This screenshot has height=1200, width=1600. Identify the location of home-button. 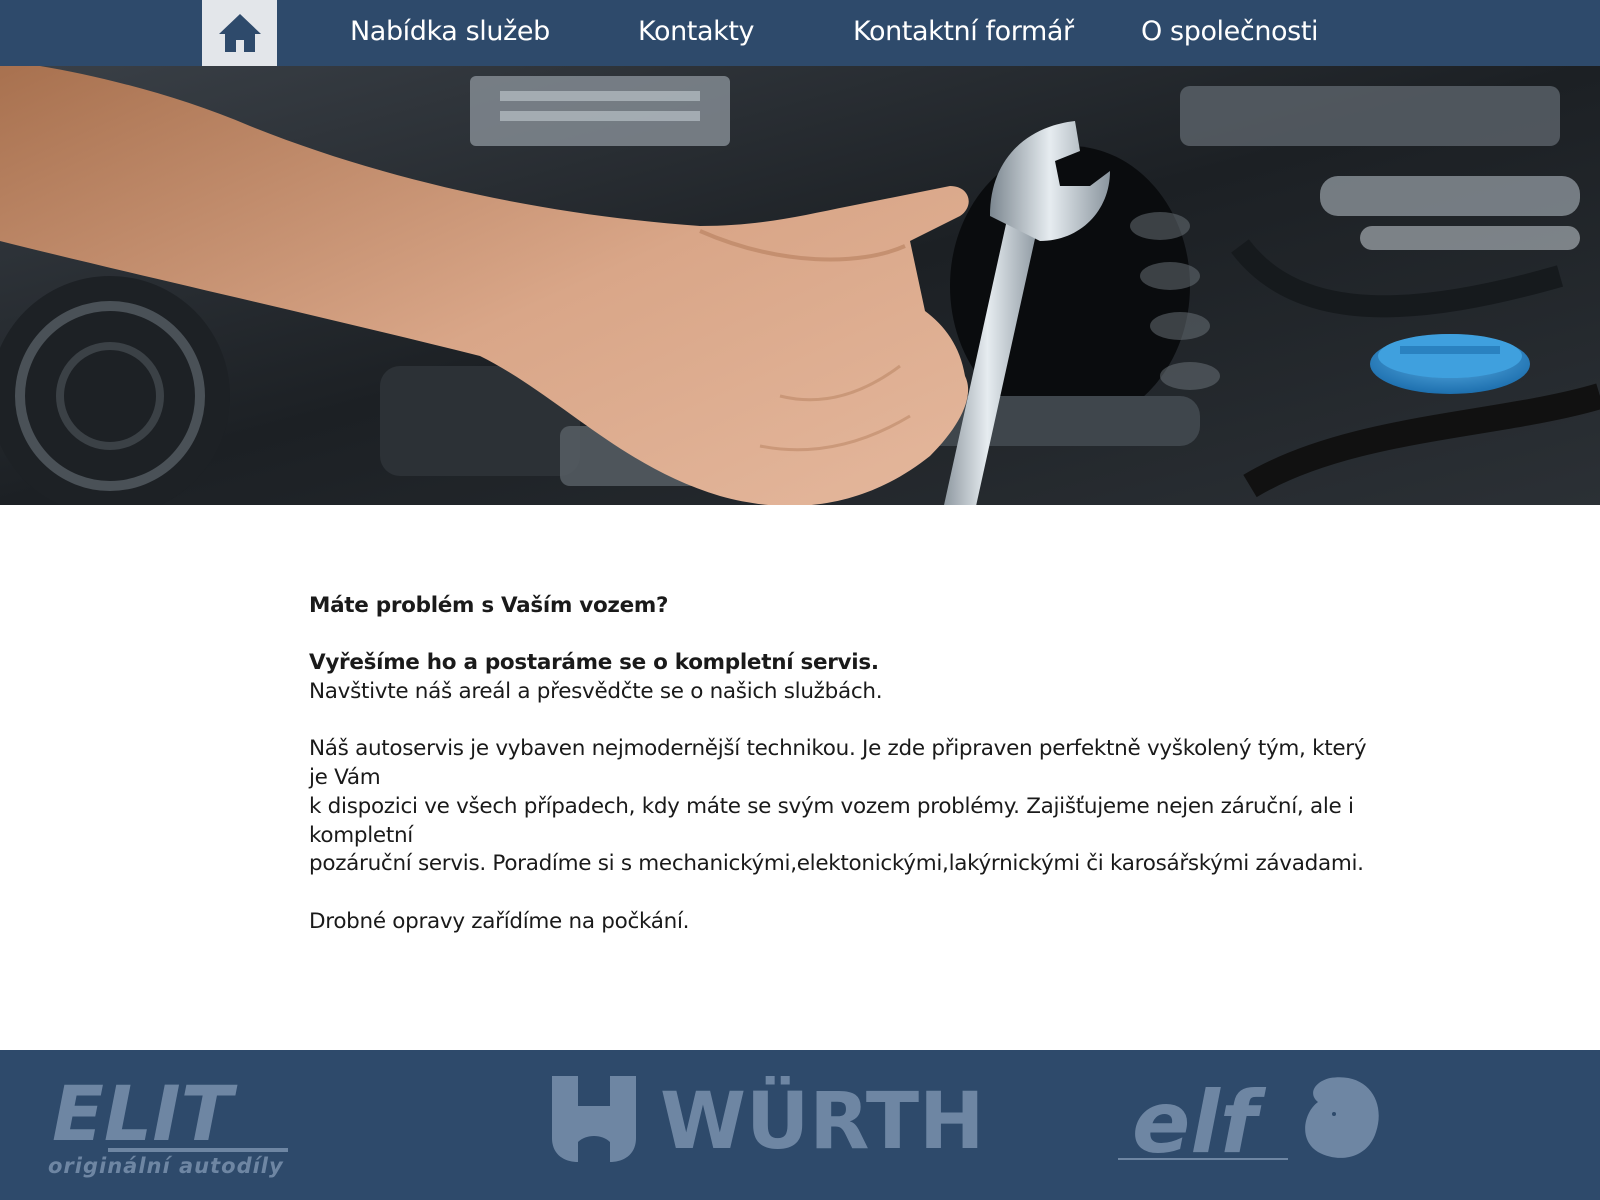
(239, 35).